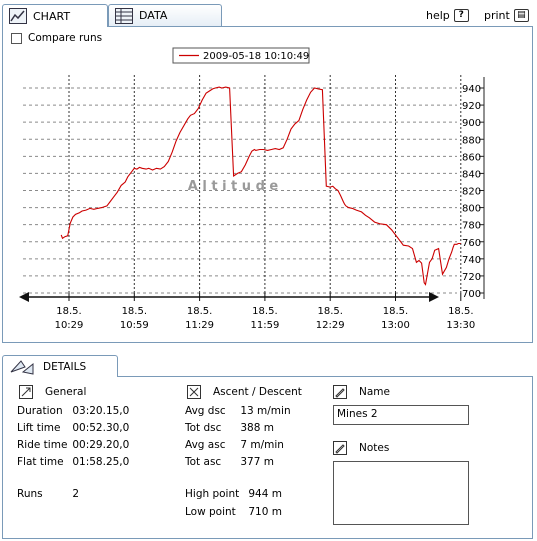 This screenshot has width=537, height=541. I want to click on general-label: Flat time, so click(40, 462).